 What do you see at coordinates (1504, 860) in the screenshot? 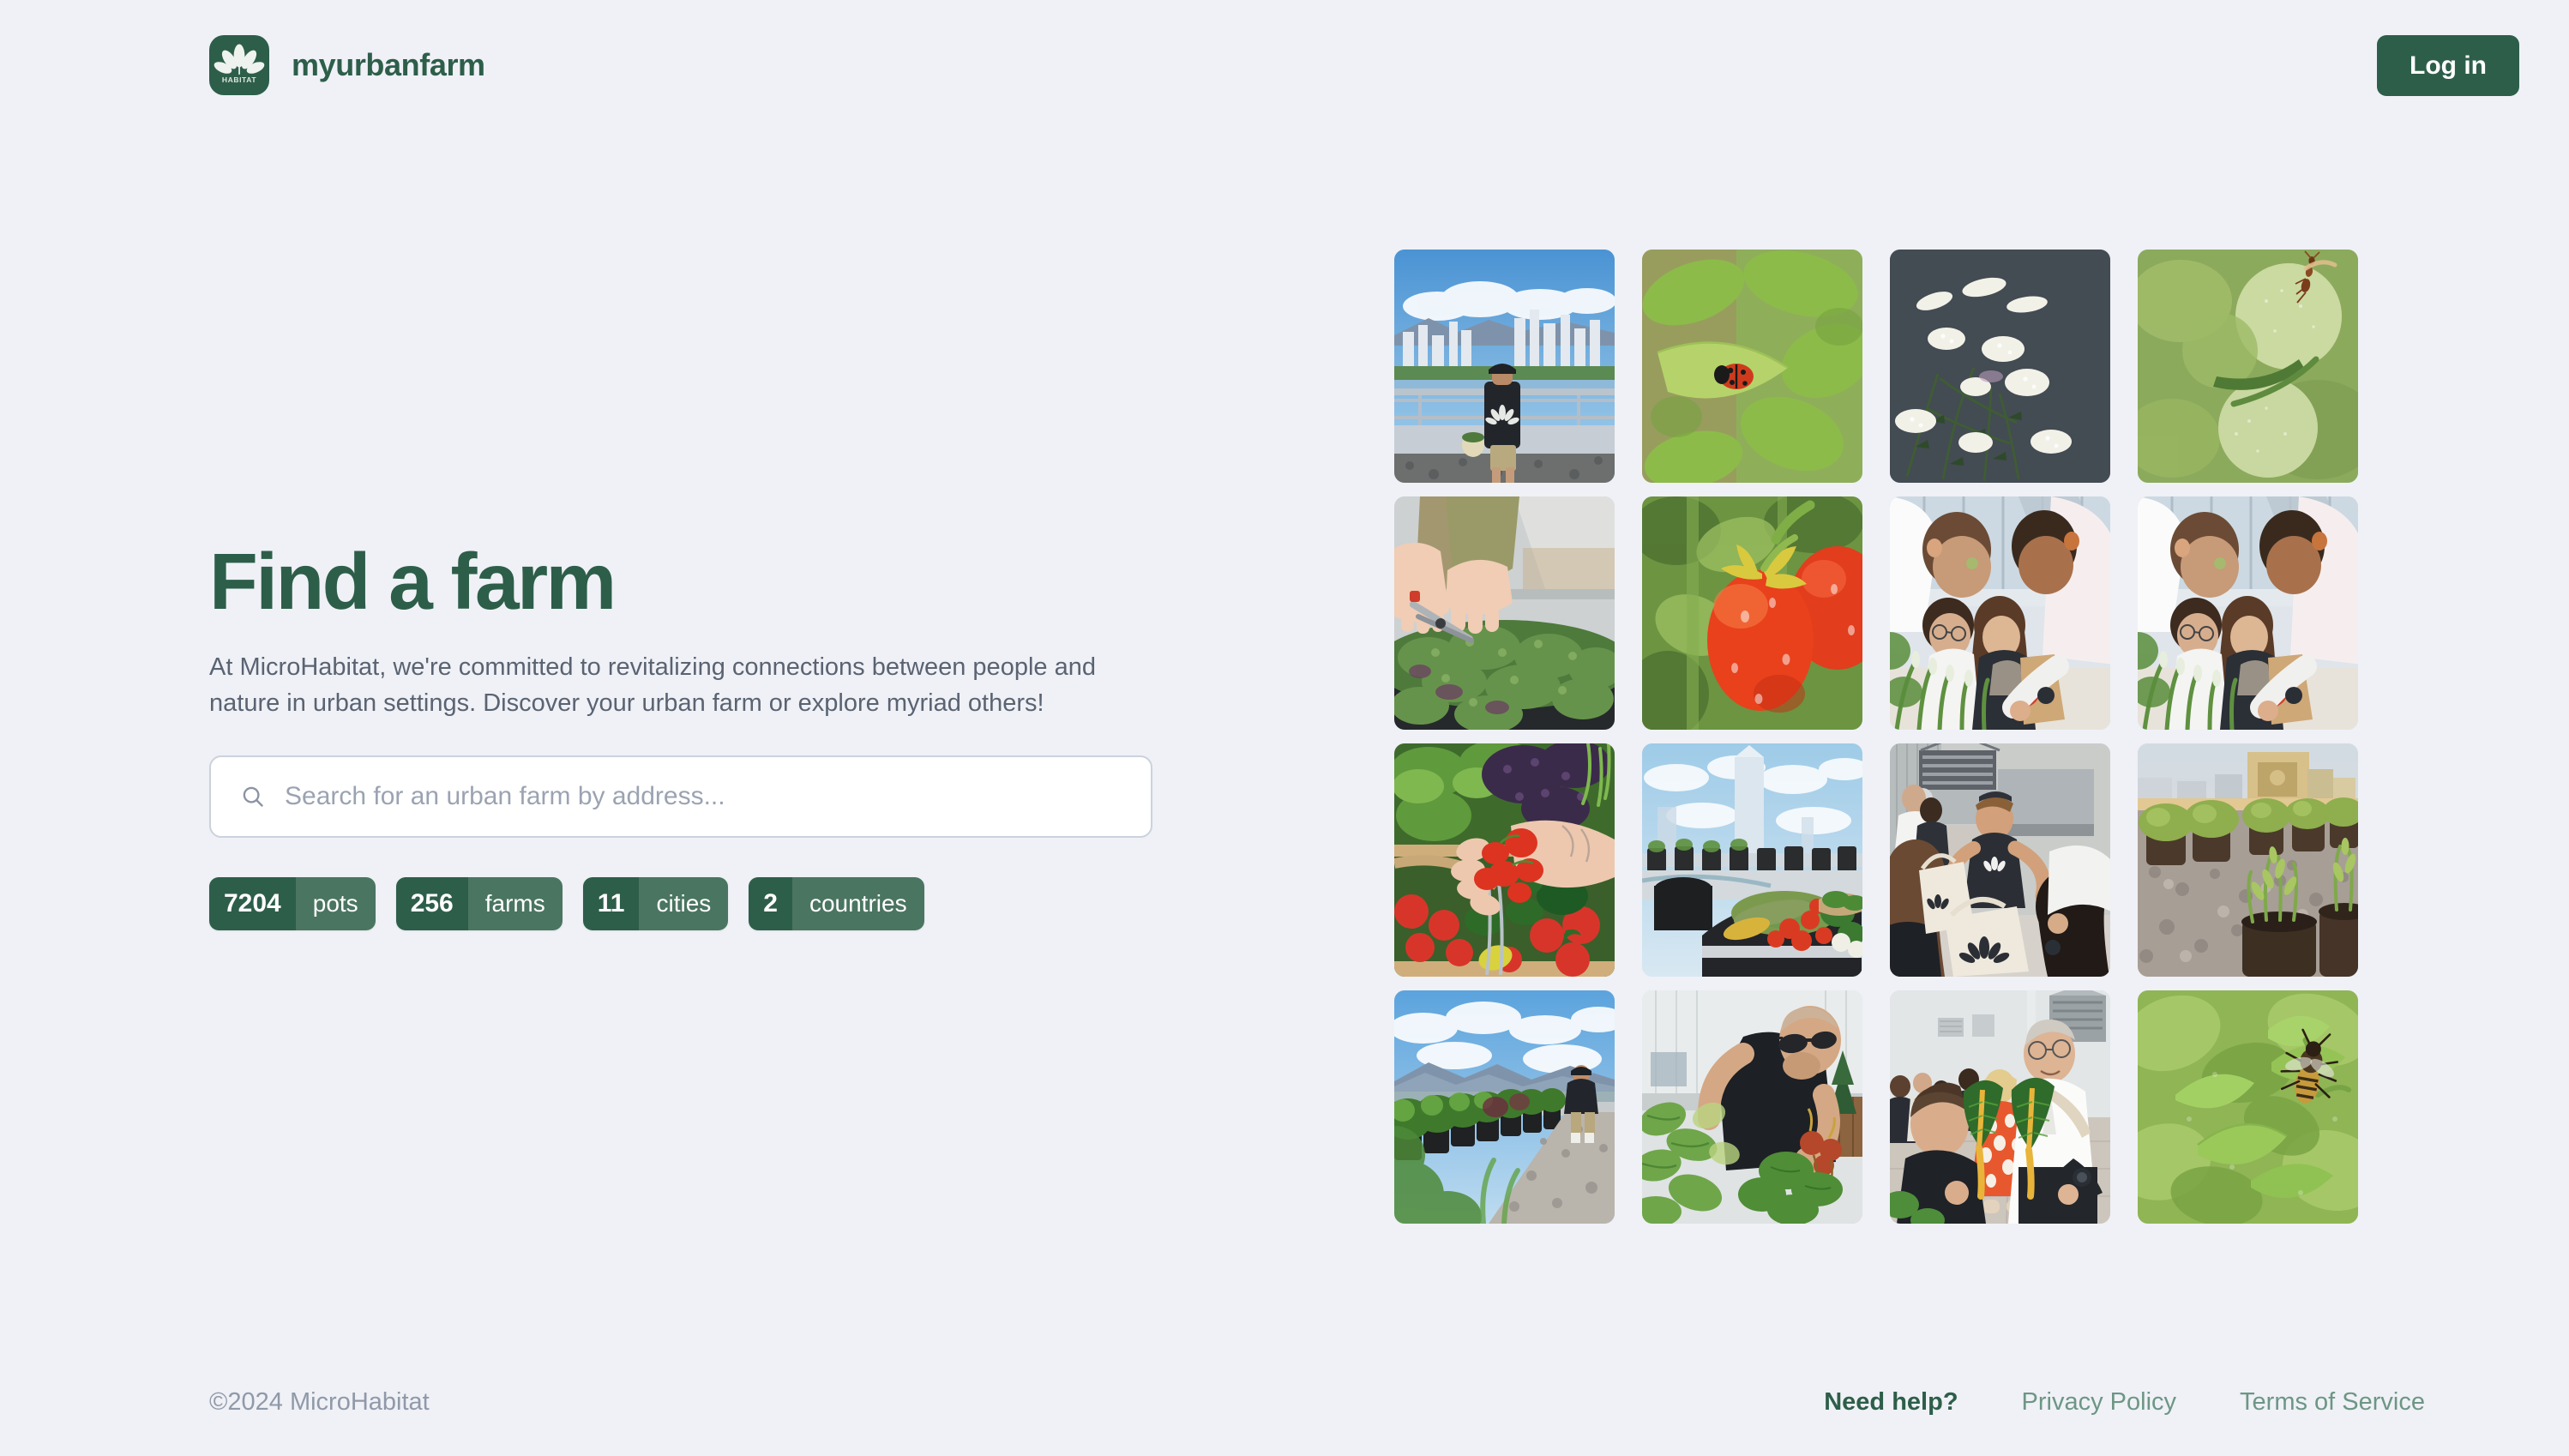
I see `gallery-tile-harvest-basket` at bounding box center [1504, 860].